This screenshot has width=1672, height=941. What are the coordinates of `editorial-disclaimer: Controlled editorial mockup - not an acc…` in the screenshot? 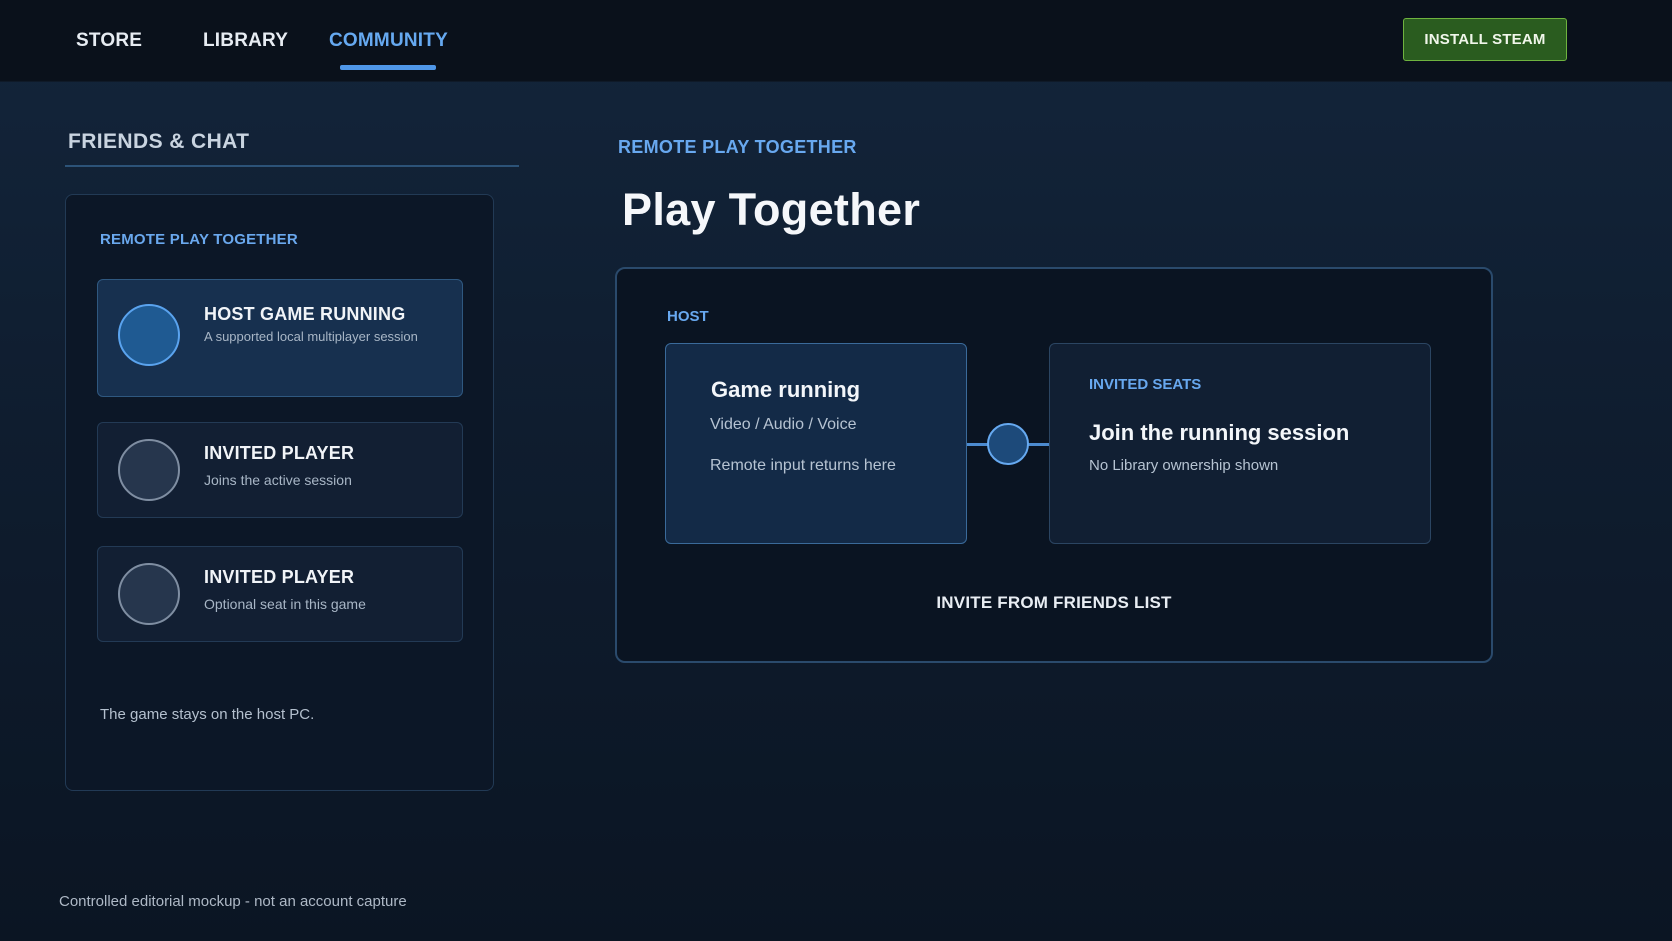 It's located at (233, 901).